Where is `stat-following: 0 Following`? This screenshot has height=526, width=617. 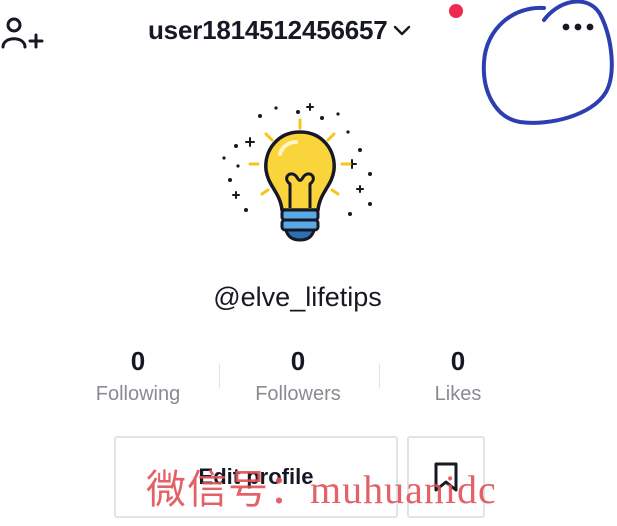 stat-following: 0 Following is located at coordinates (138, 376).